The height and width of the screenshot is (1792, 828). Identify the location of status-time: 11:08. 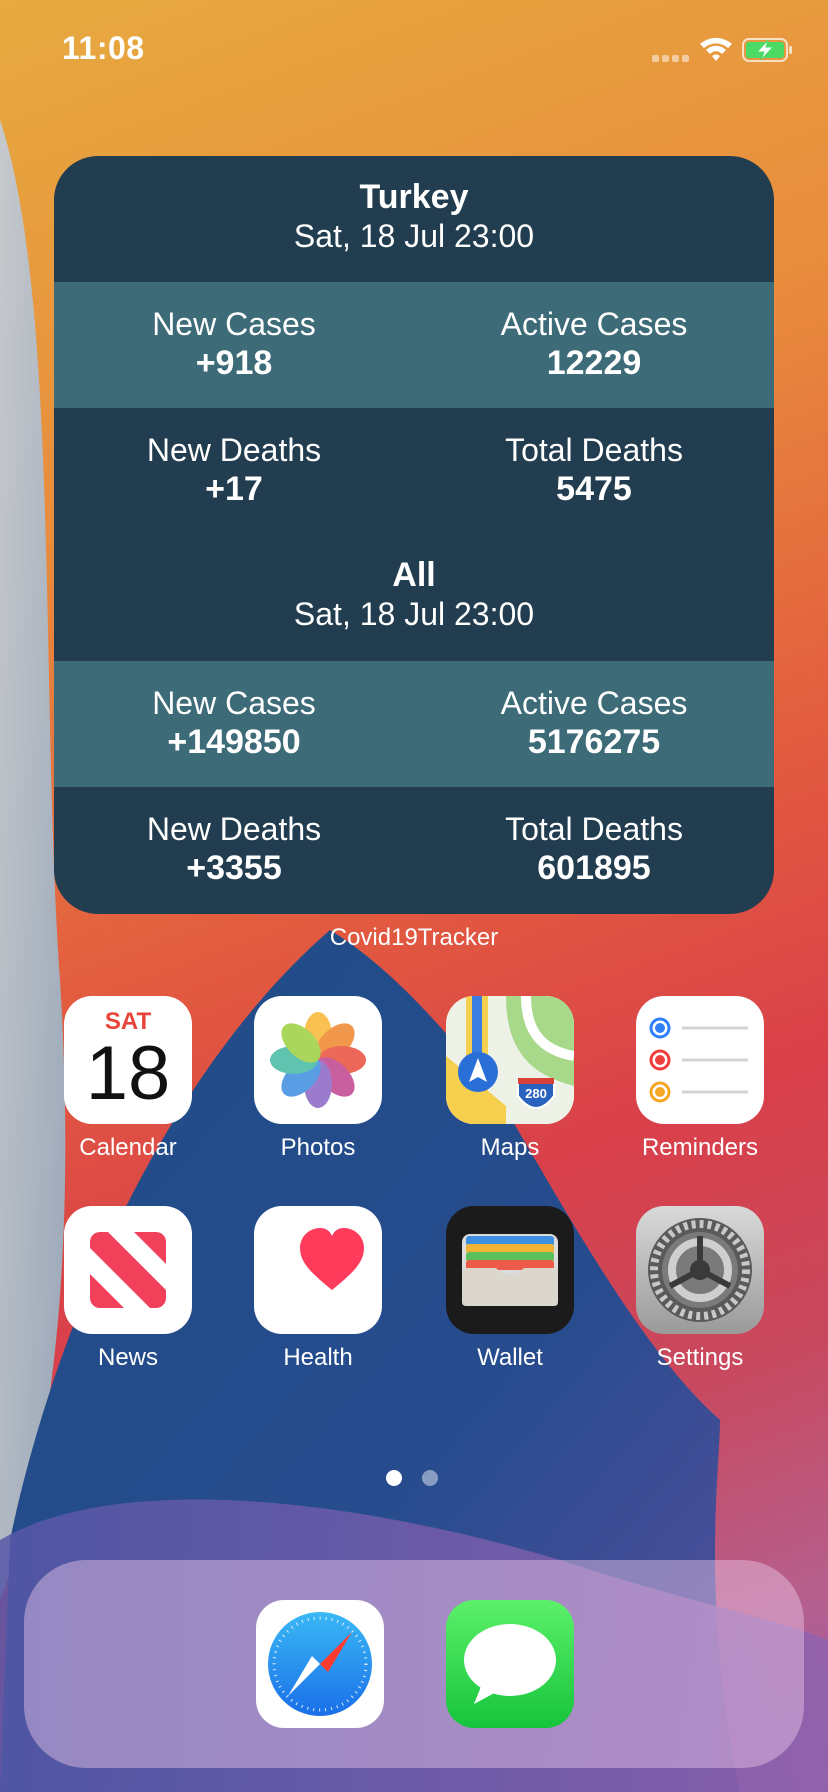
(103, 48).